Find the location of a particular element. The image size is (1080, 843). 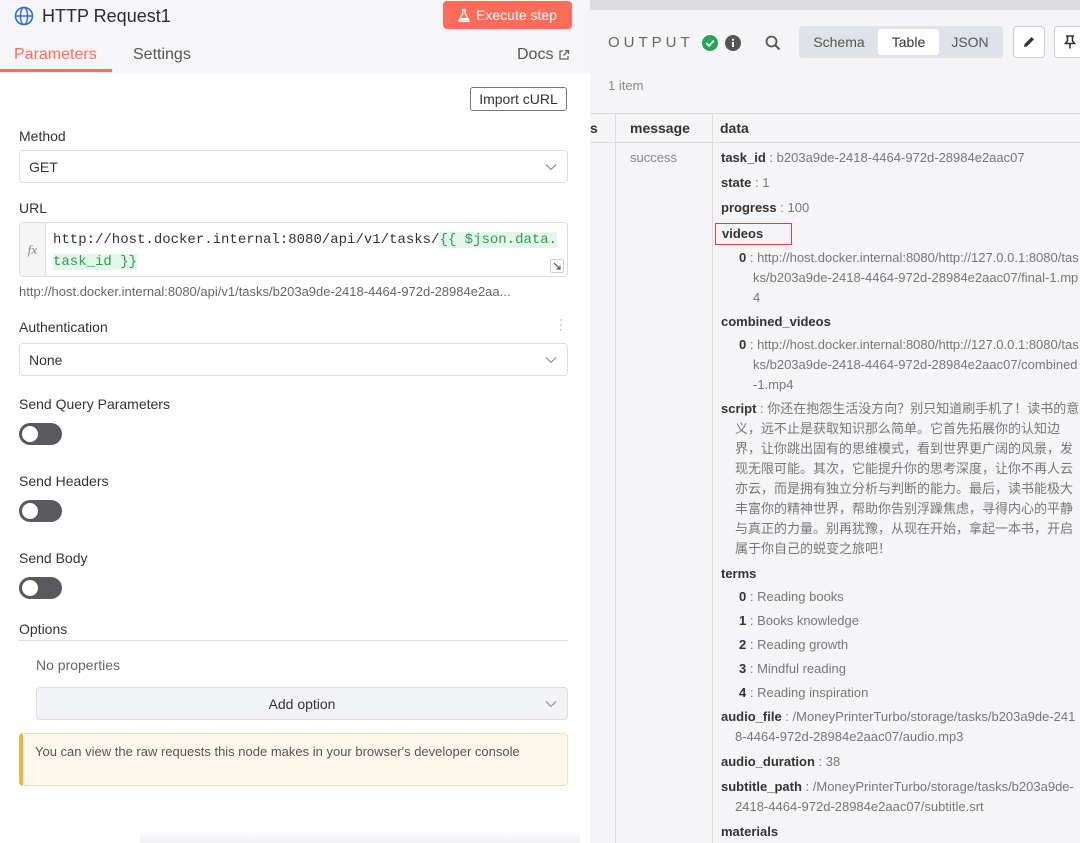

execute-step-label: Execute step is located at coordinates (516, 15).